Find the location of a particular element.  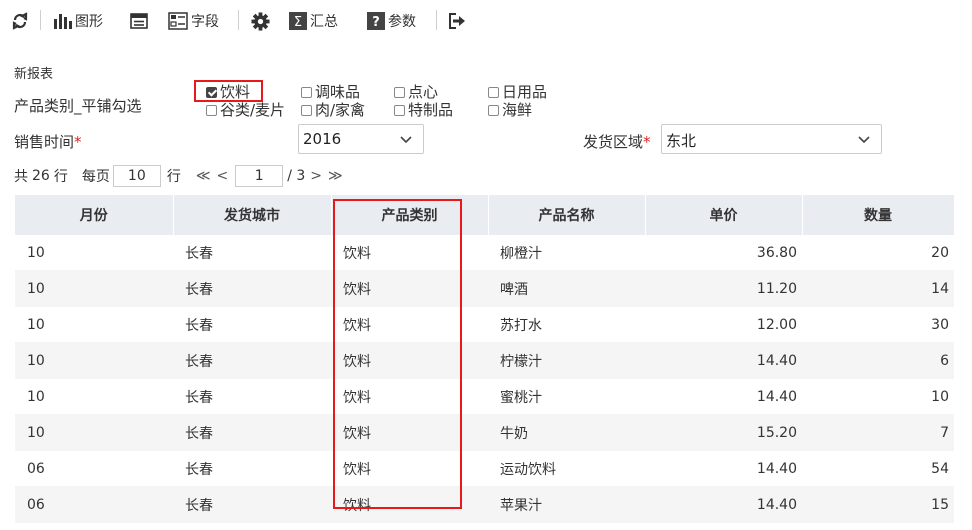

table-row: 06 长春 饮料 运动饮料 14.40 54 is located at coordinates (484, 468).